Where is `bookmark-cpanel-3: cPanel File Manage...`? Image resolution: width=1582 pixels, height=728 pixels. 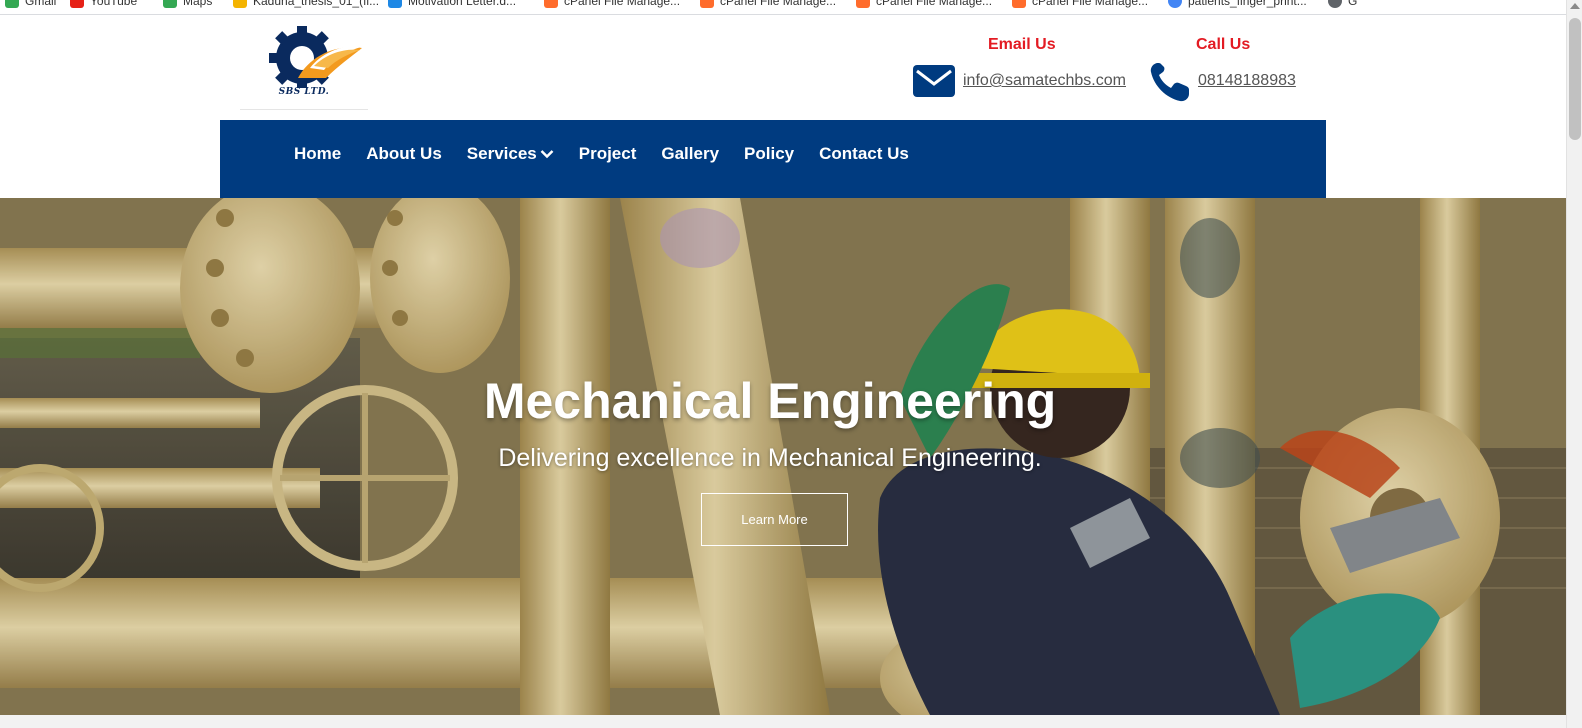
bookmark-cpanel-3: cPanel File Manage... is located at coordinates (924, 4).